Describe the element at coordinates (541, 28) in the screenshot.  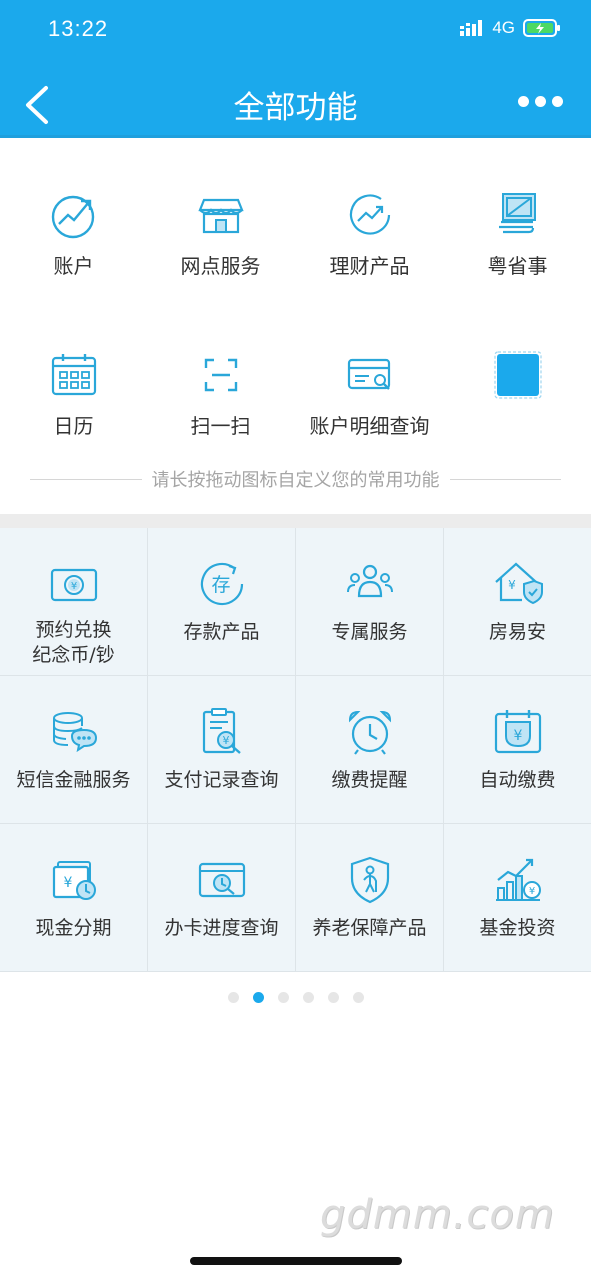
I see `battery-icon` at that location.